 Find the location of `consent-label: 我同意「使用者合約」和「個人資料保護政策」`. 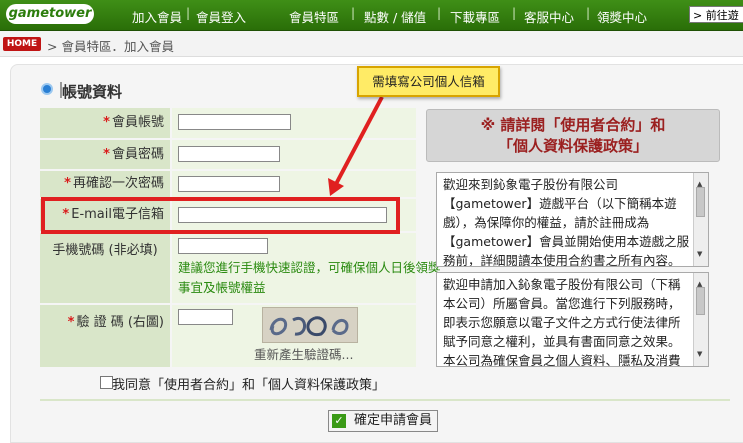

consent-label: 我同意「使用者合約」和「個人資料保護政策」 is located at coordinates (248, 383).